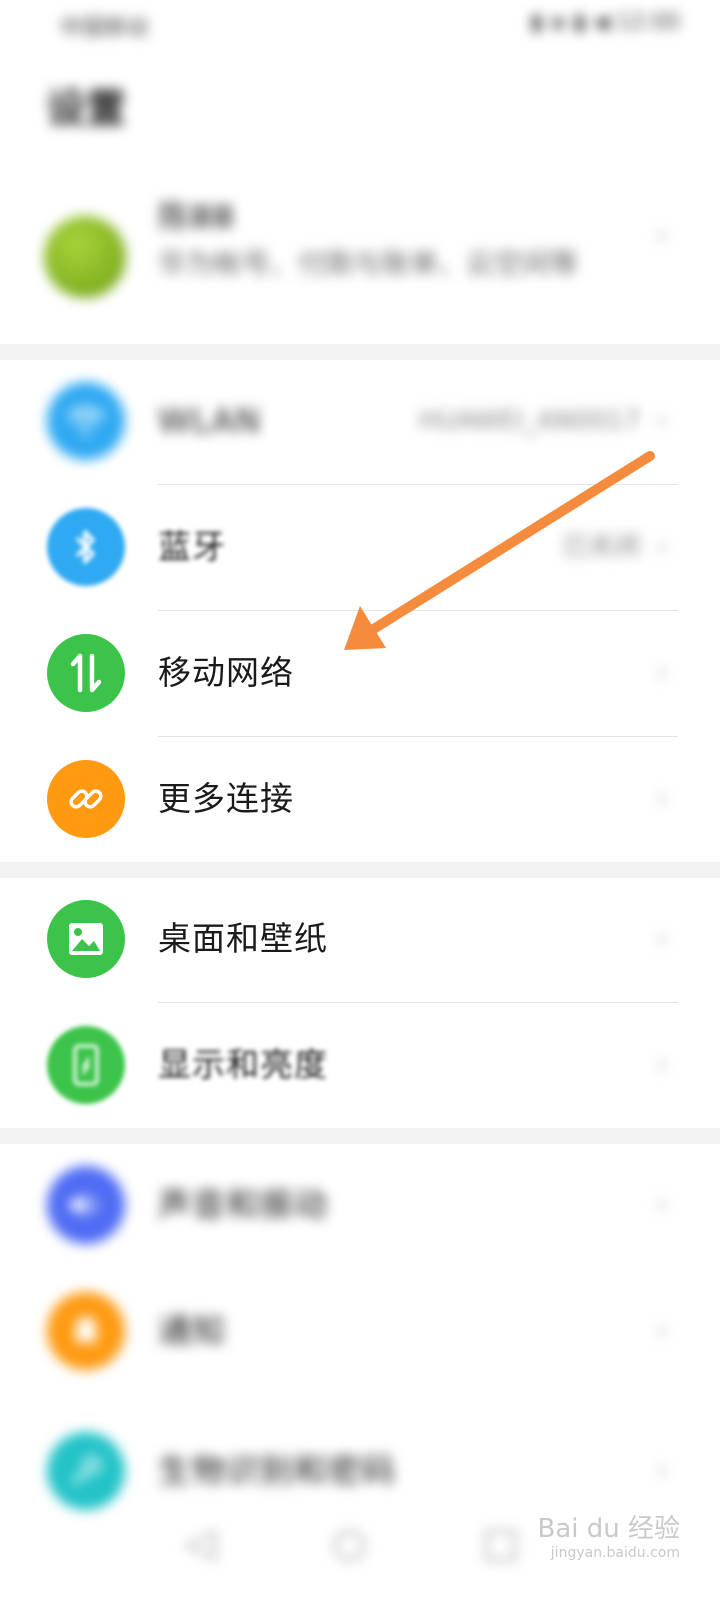 This screenshot has width=720, height=1600. I want to click on settings-item-wallpaper: 桌面和壁纸 ›, so click(360, 939).